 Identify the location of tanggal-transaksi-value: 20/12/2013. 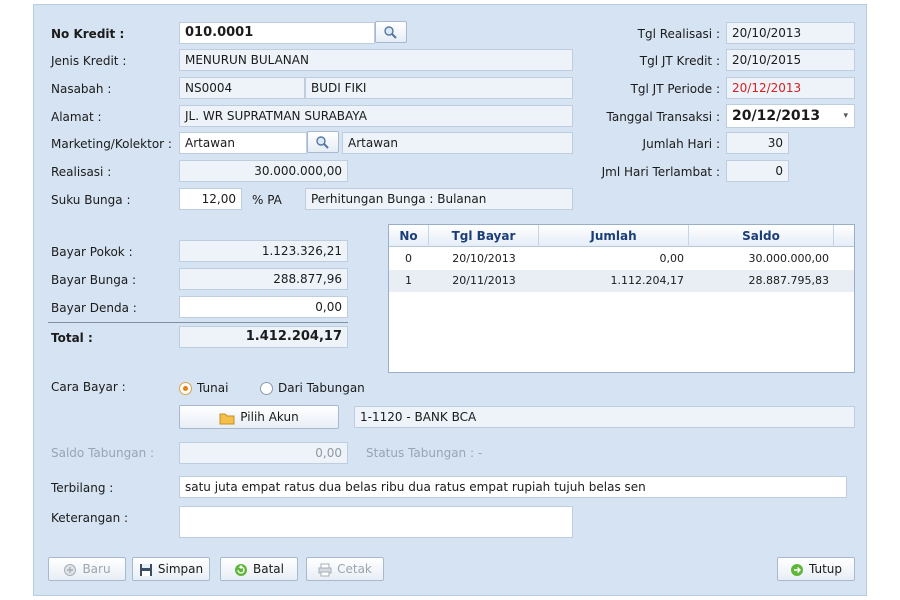
(776, 116).